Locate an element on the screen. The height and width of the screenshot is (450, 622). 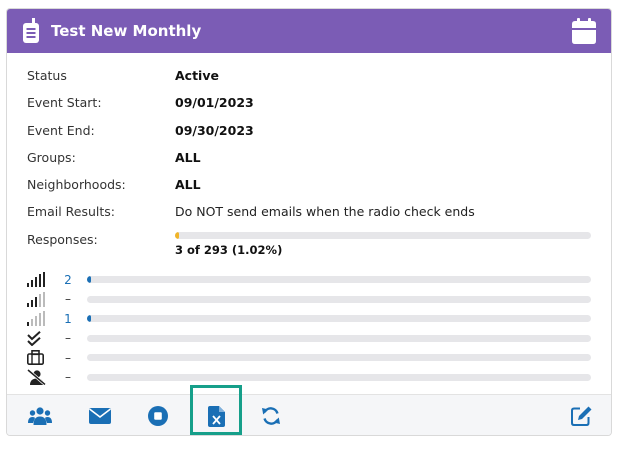
envelope-icon is located at coordinates (100, 416).